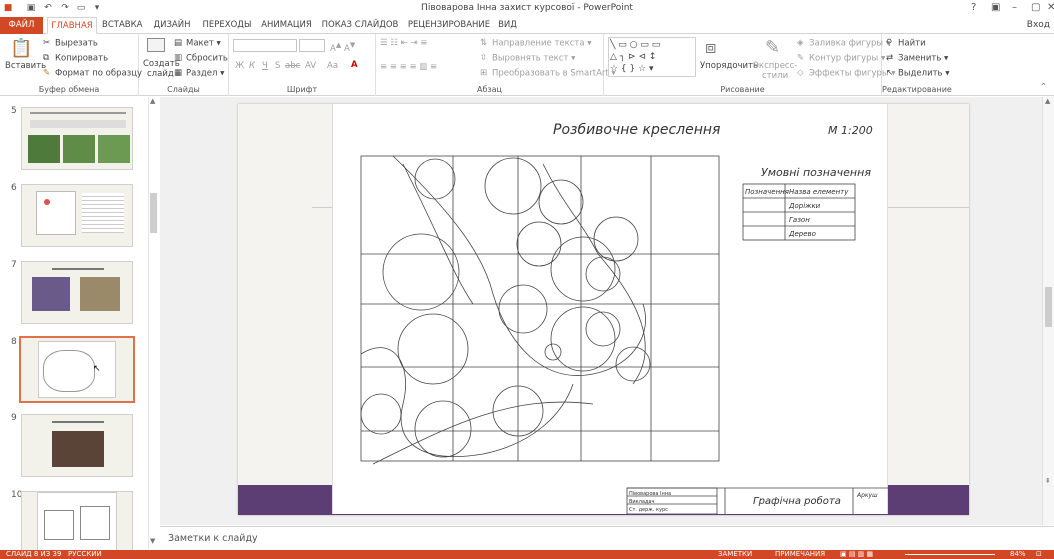 Image resolution: width=1054 pixels, height=559 pixels. Describe the element at coordinates (47, 73) in the screenshot. I see `brush-icon: ✎` at that location.